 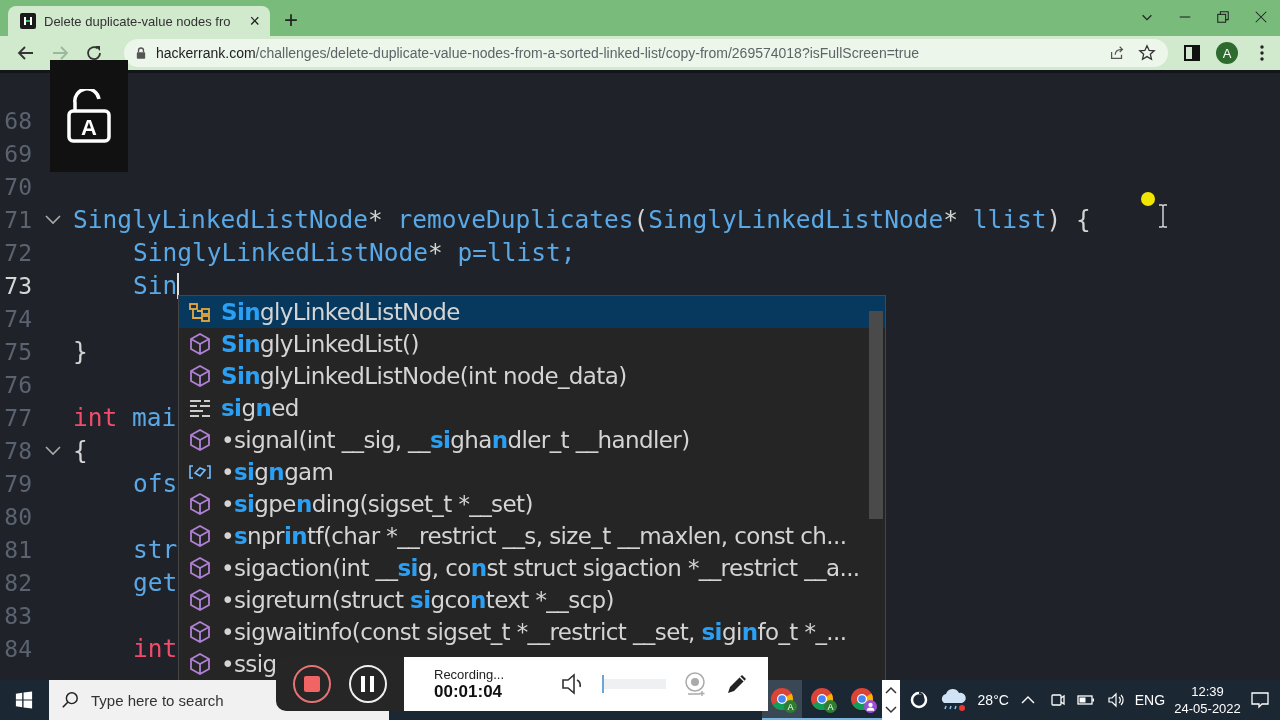 I want to click on suggestion-label: •signgam, so click(x=277, y=472).